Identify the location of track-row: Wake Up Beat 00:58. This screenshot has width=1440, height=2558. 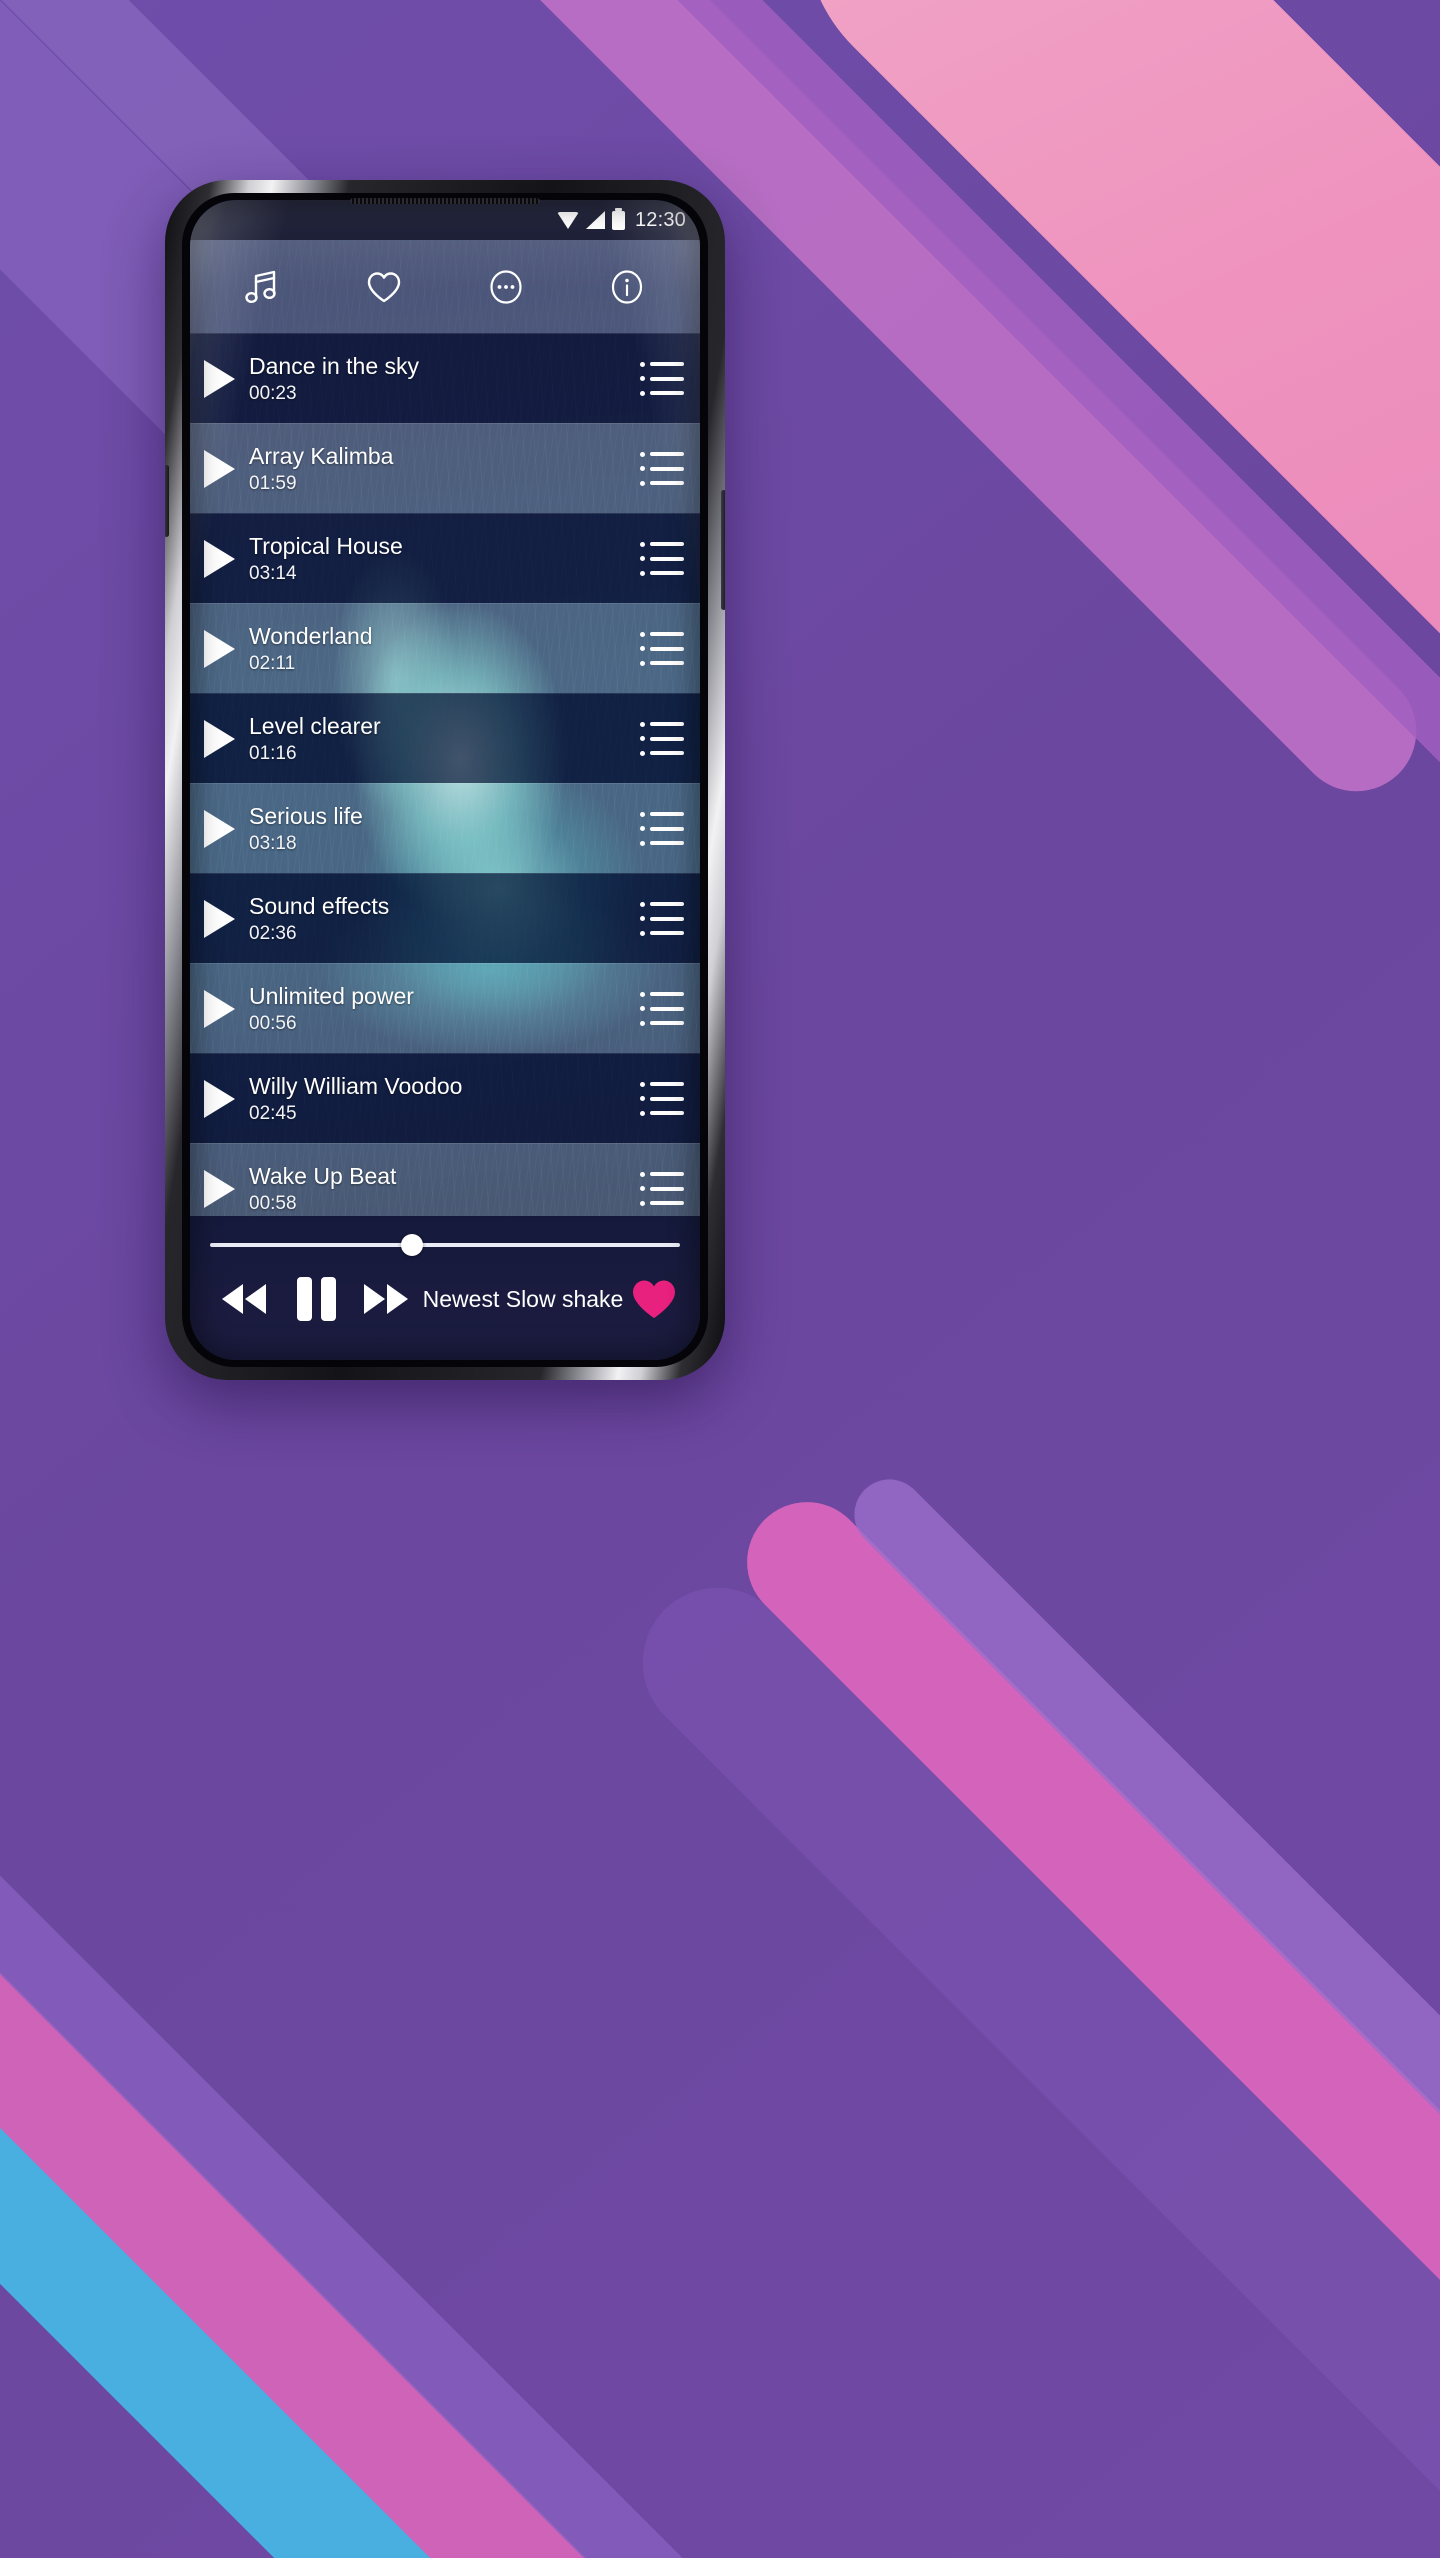
(445, 1179).